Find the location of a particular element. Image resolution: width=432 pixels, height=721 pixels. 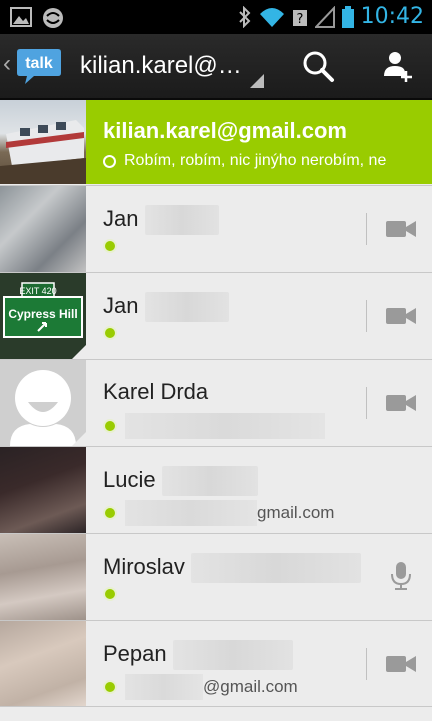

contact-status: gmail.com is located at coordinates (218, 513).